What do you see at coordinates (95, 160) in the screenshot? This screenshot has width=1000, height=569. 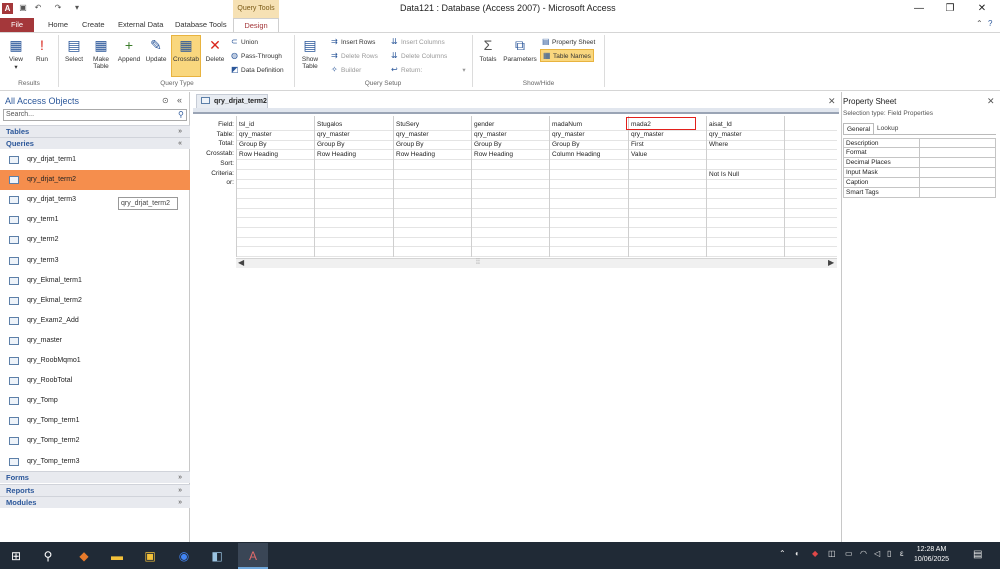 I see `query-item: qry_drjat_term1` at bounding box center [95, 160].